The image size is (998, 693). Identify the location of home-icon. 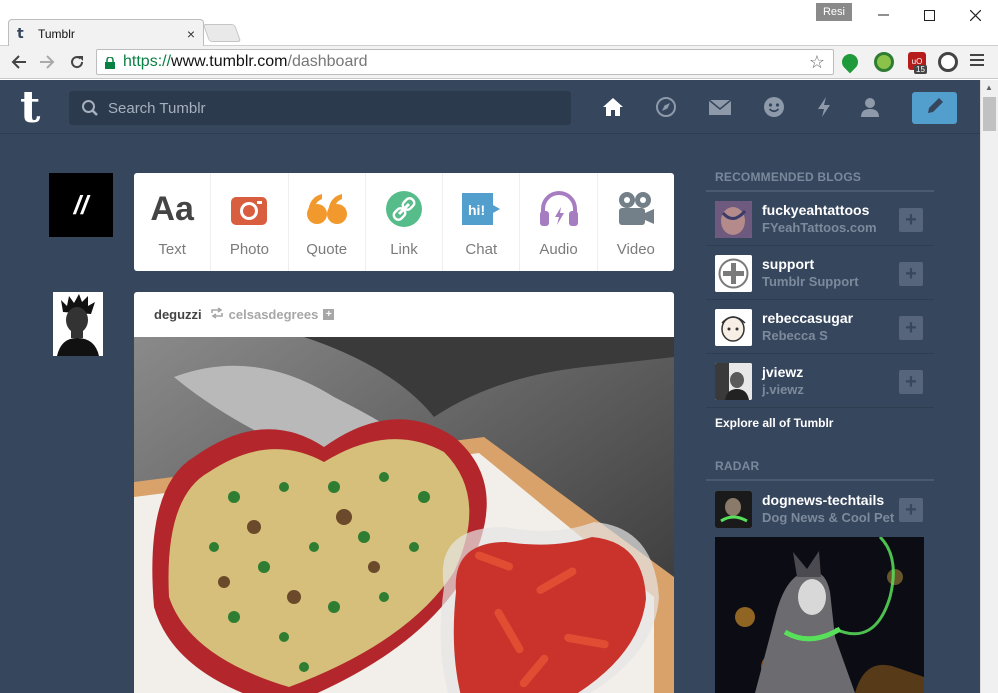
(613, 107).